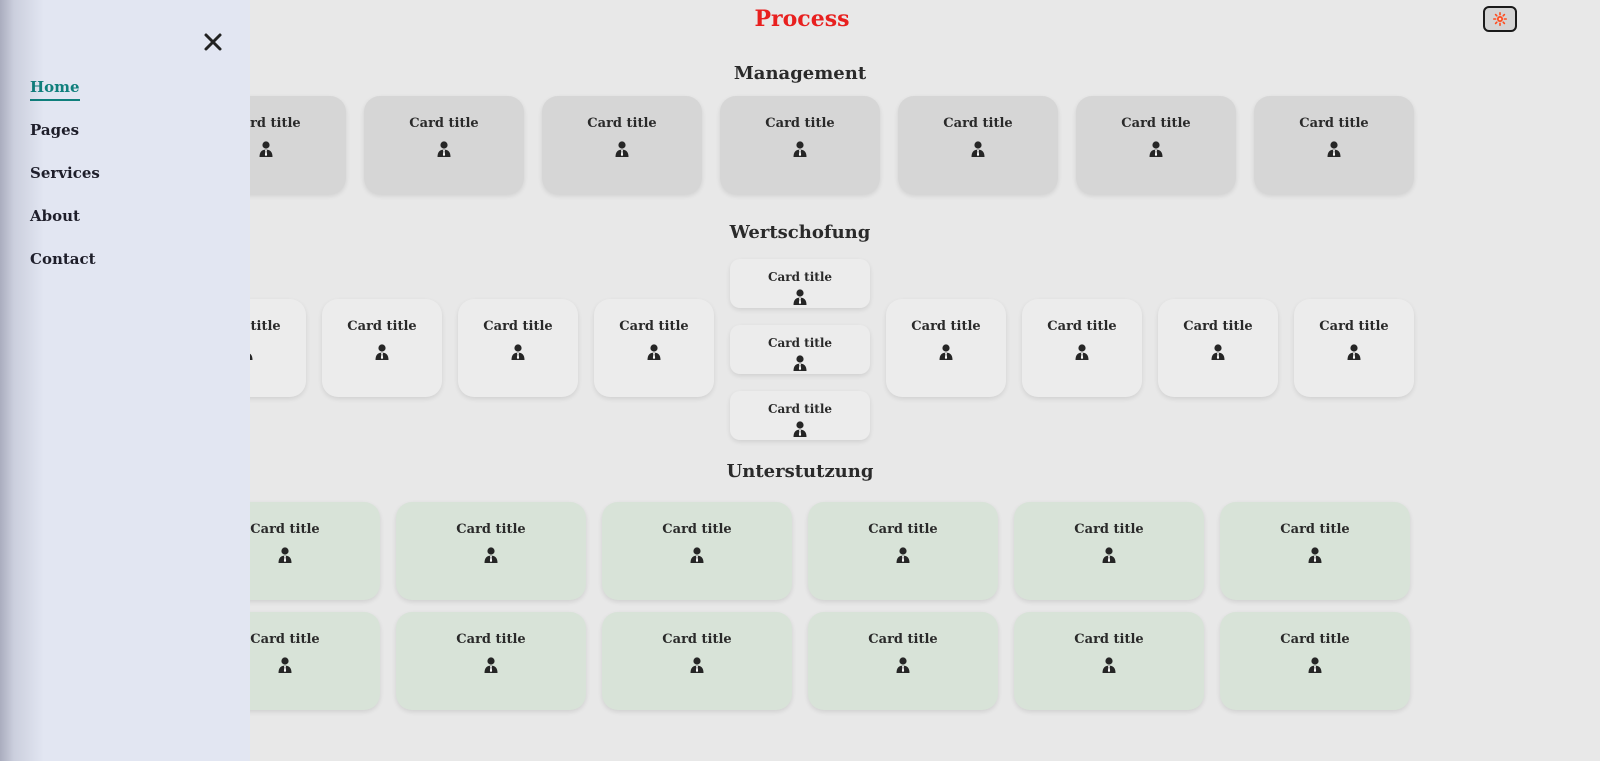 This screenshot has width=1600, height=761. Describe the element at coordinates (55, 216) in the screenshot. I see `nav-item-label: About` at that location.